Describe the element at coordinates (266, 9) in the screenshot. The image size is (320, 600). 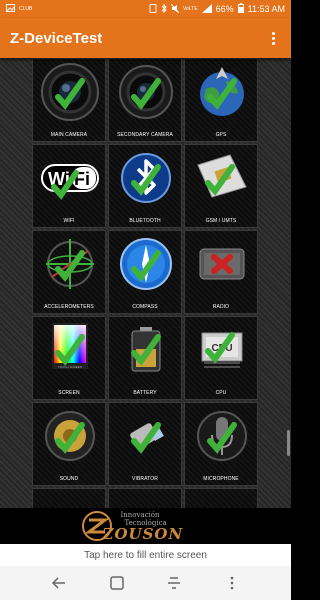
I see `clock: 11:53 AM` at that location.